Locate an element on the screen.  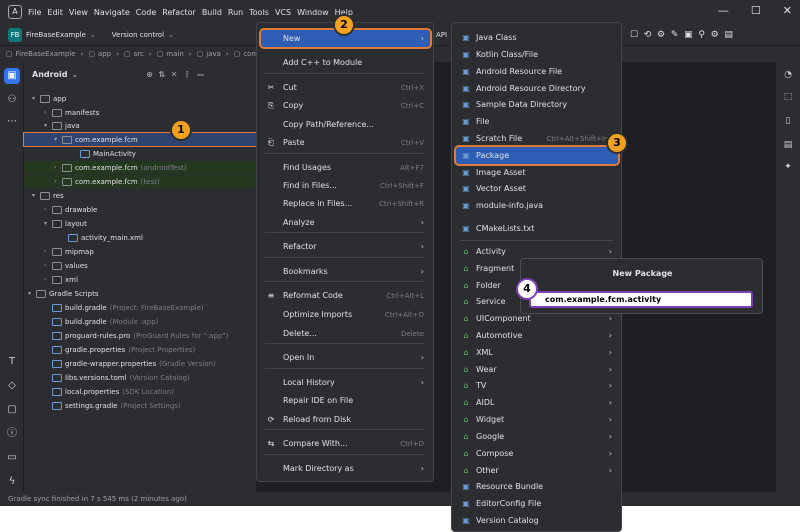
tree-node: ▾ Gradle Scripts is located at coordinates (140, 293).